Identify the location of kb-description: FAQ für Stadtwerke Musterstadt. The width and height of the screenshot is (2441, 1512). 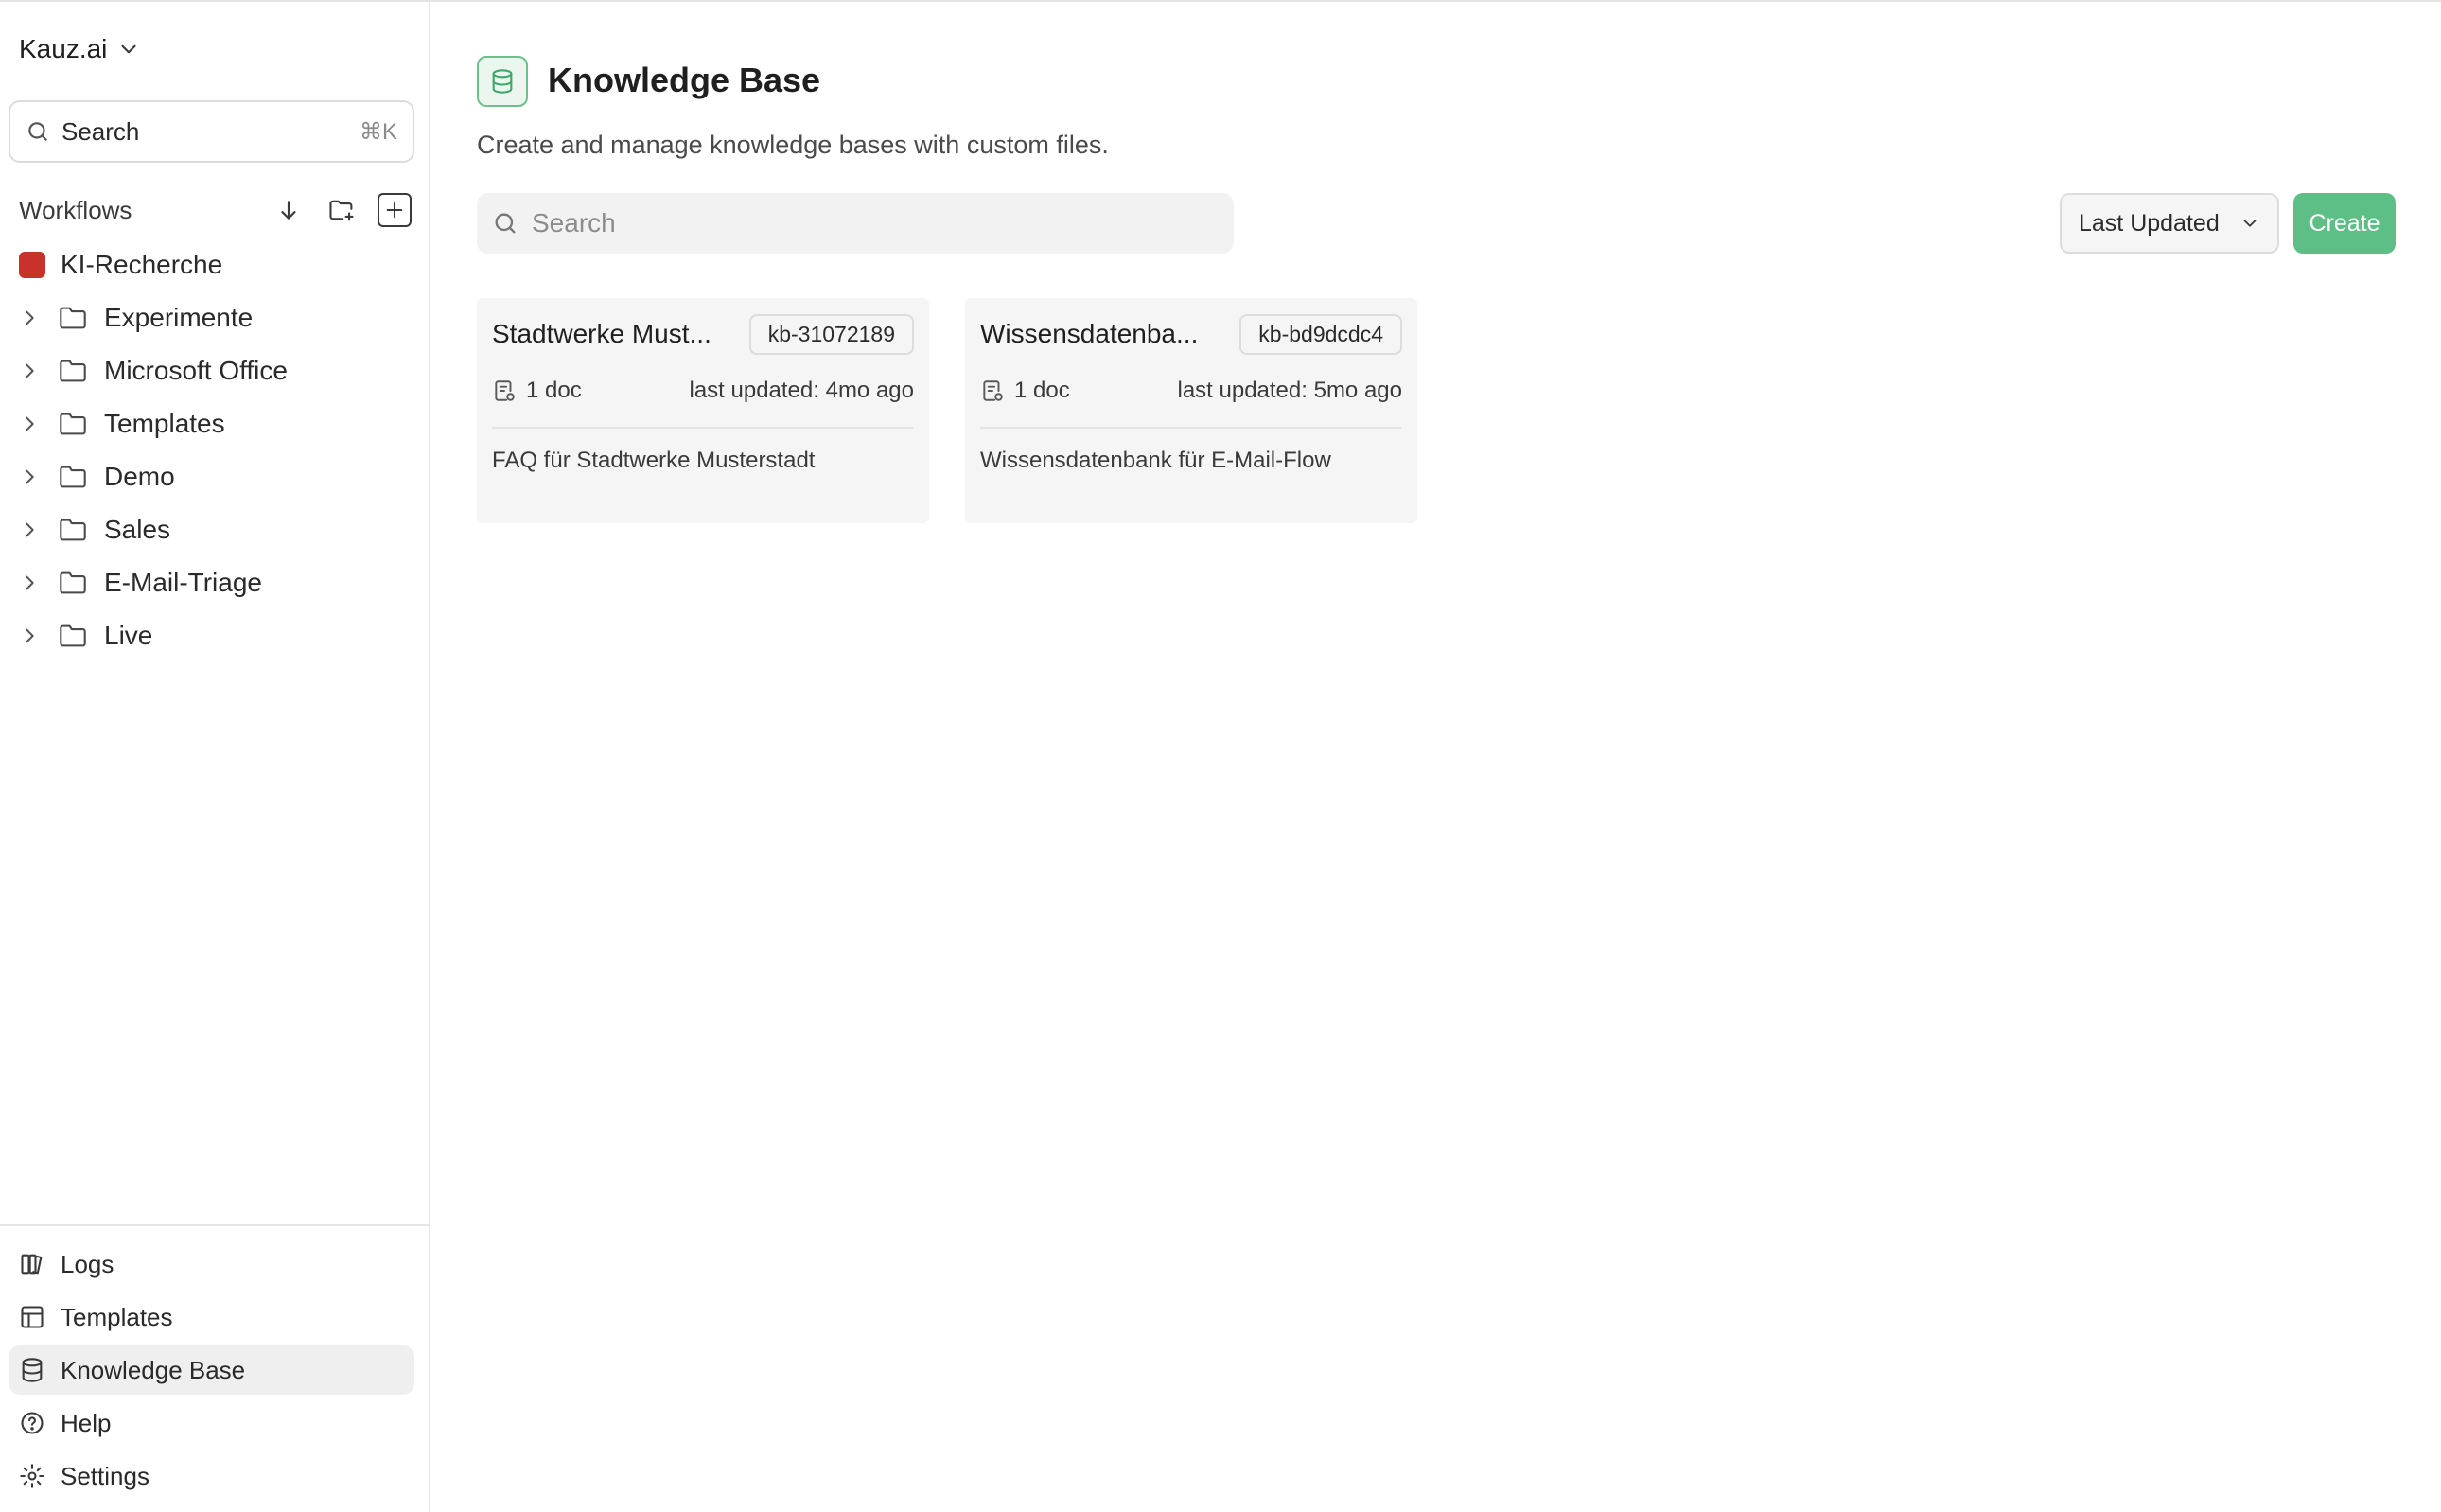
(654, 460).